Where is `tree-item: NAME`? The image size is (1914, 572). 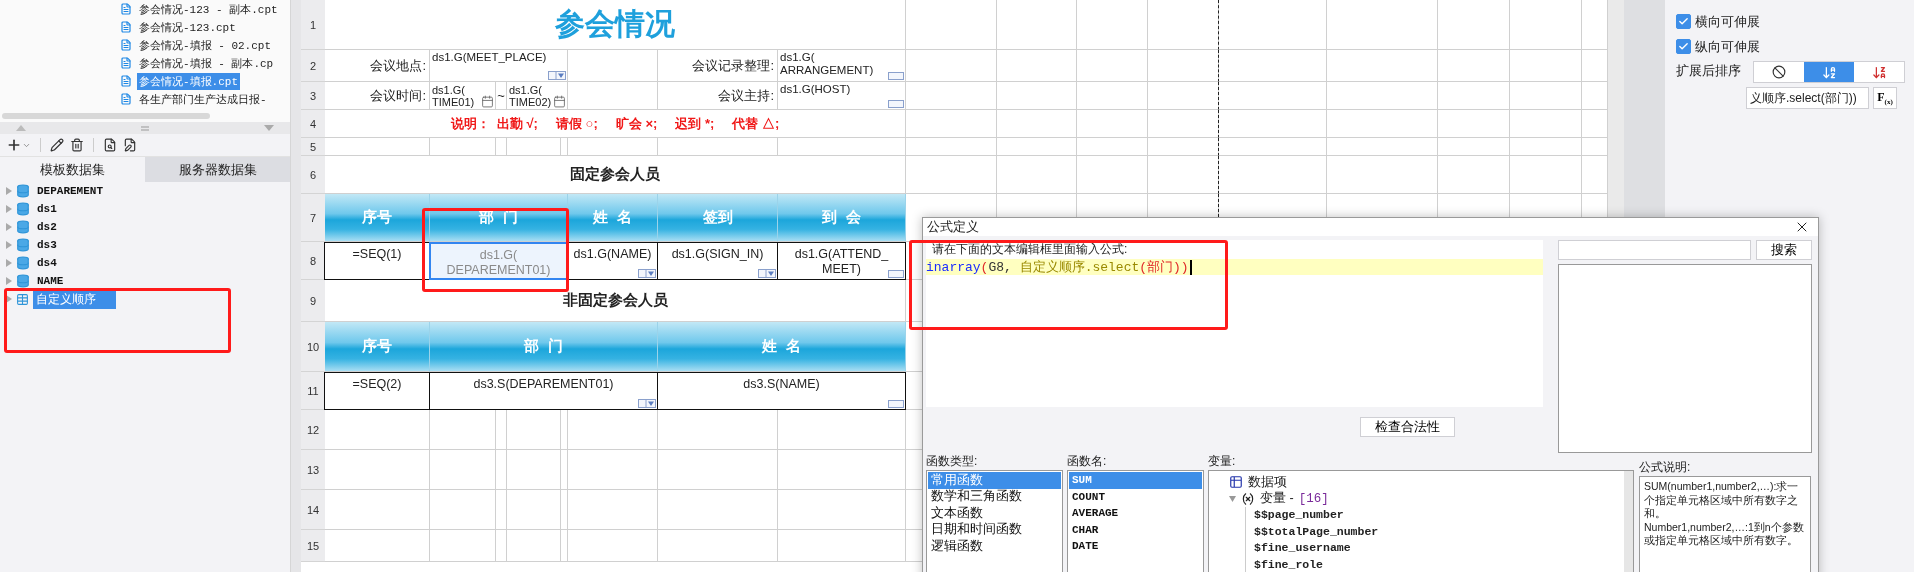 tree-item: NAME is located at coordinates (50, 281).